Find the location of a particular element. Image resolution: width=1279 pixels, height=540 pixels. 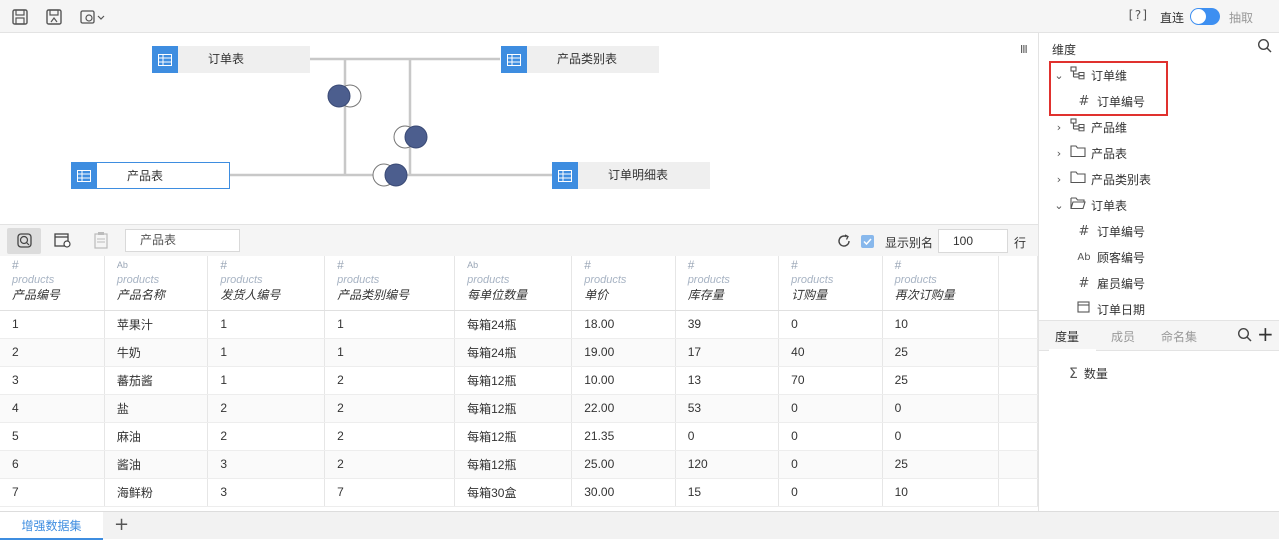

measure-item: Σ 数量 is located at coordinates (1088, 373).